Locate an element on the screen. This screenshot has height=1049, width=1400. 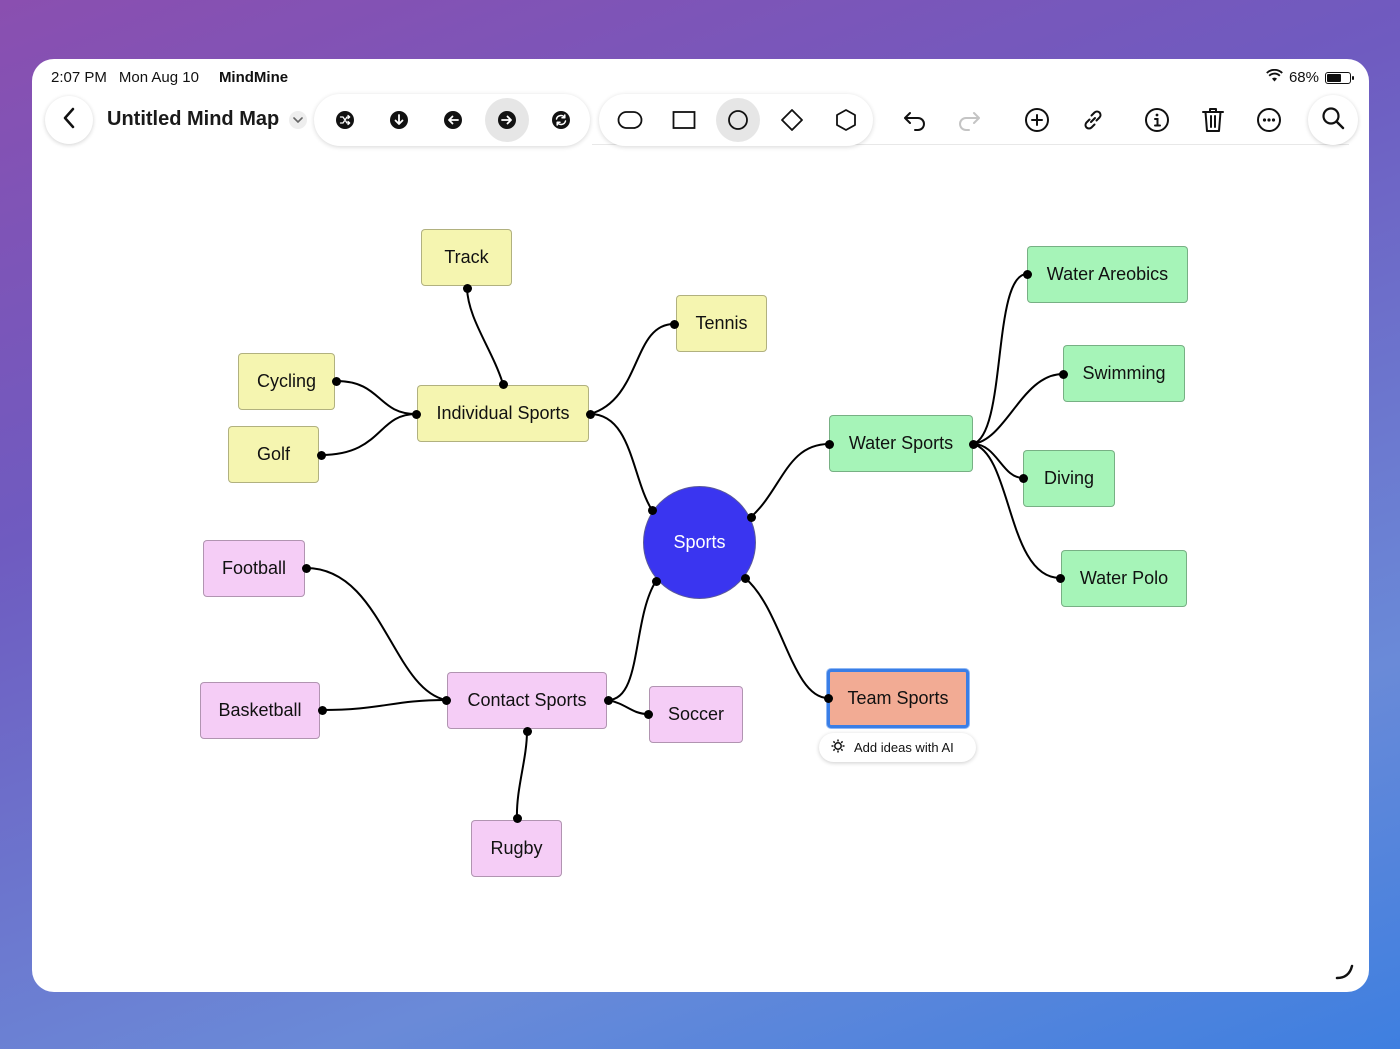
document-title-menu: Untitled Mind Map is located at coordinates (207, 119).